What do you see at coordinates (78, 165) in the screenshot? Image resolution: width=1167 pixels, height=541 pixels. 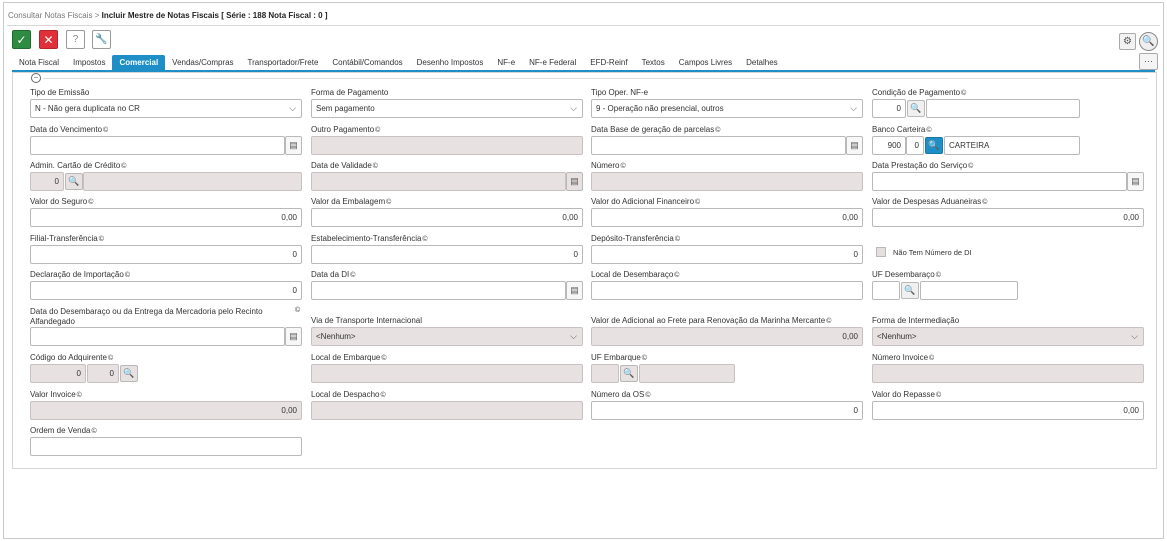 I see `admin-cartao-label: Admin. Cartão de Crédito©` at bounding box center [78, 165].